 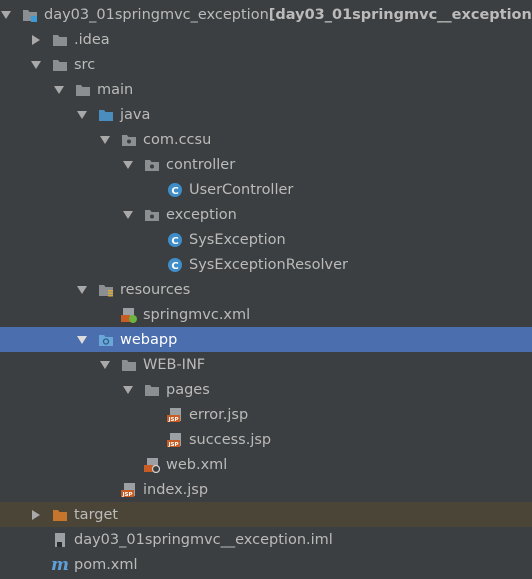 What do you see at coordinates (266, 214) in the screenshot?
I see `tree-row-exception: exception` at bounding box center [266, 214].